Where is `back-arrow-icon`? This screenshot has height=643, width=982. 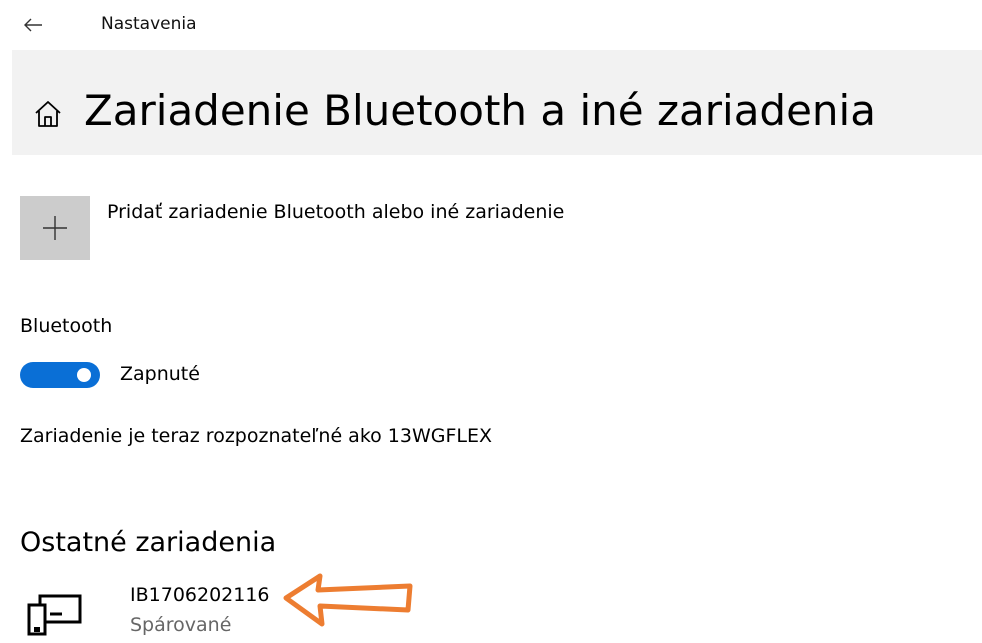 back-arrow-icon is located at coordinates (33, 25).